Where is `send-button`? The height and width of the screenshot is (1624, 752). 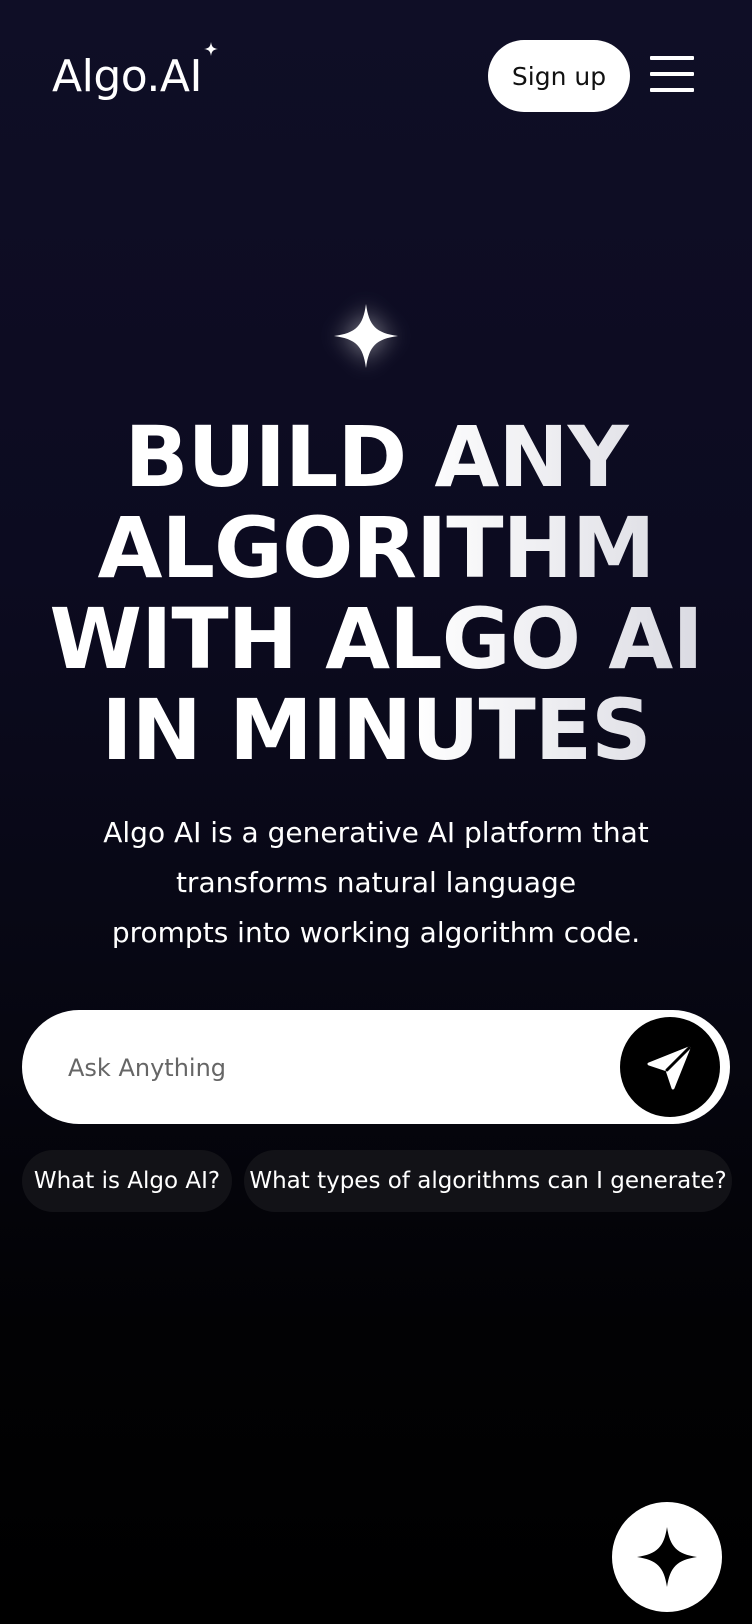 send-button is located at coordinates (670, 1067).